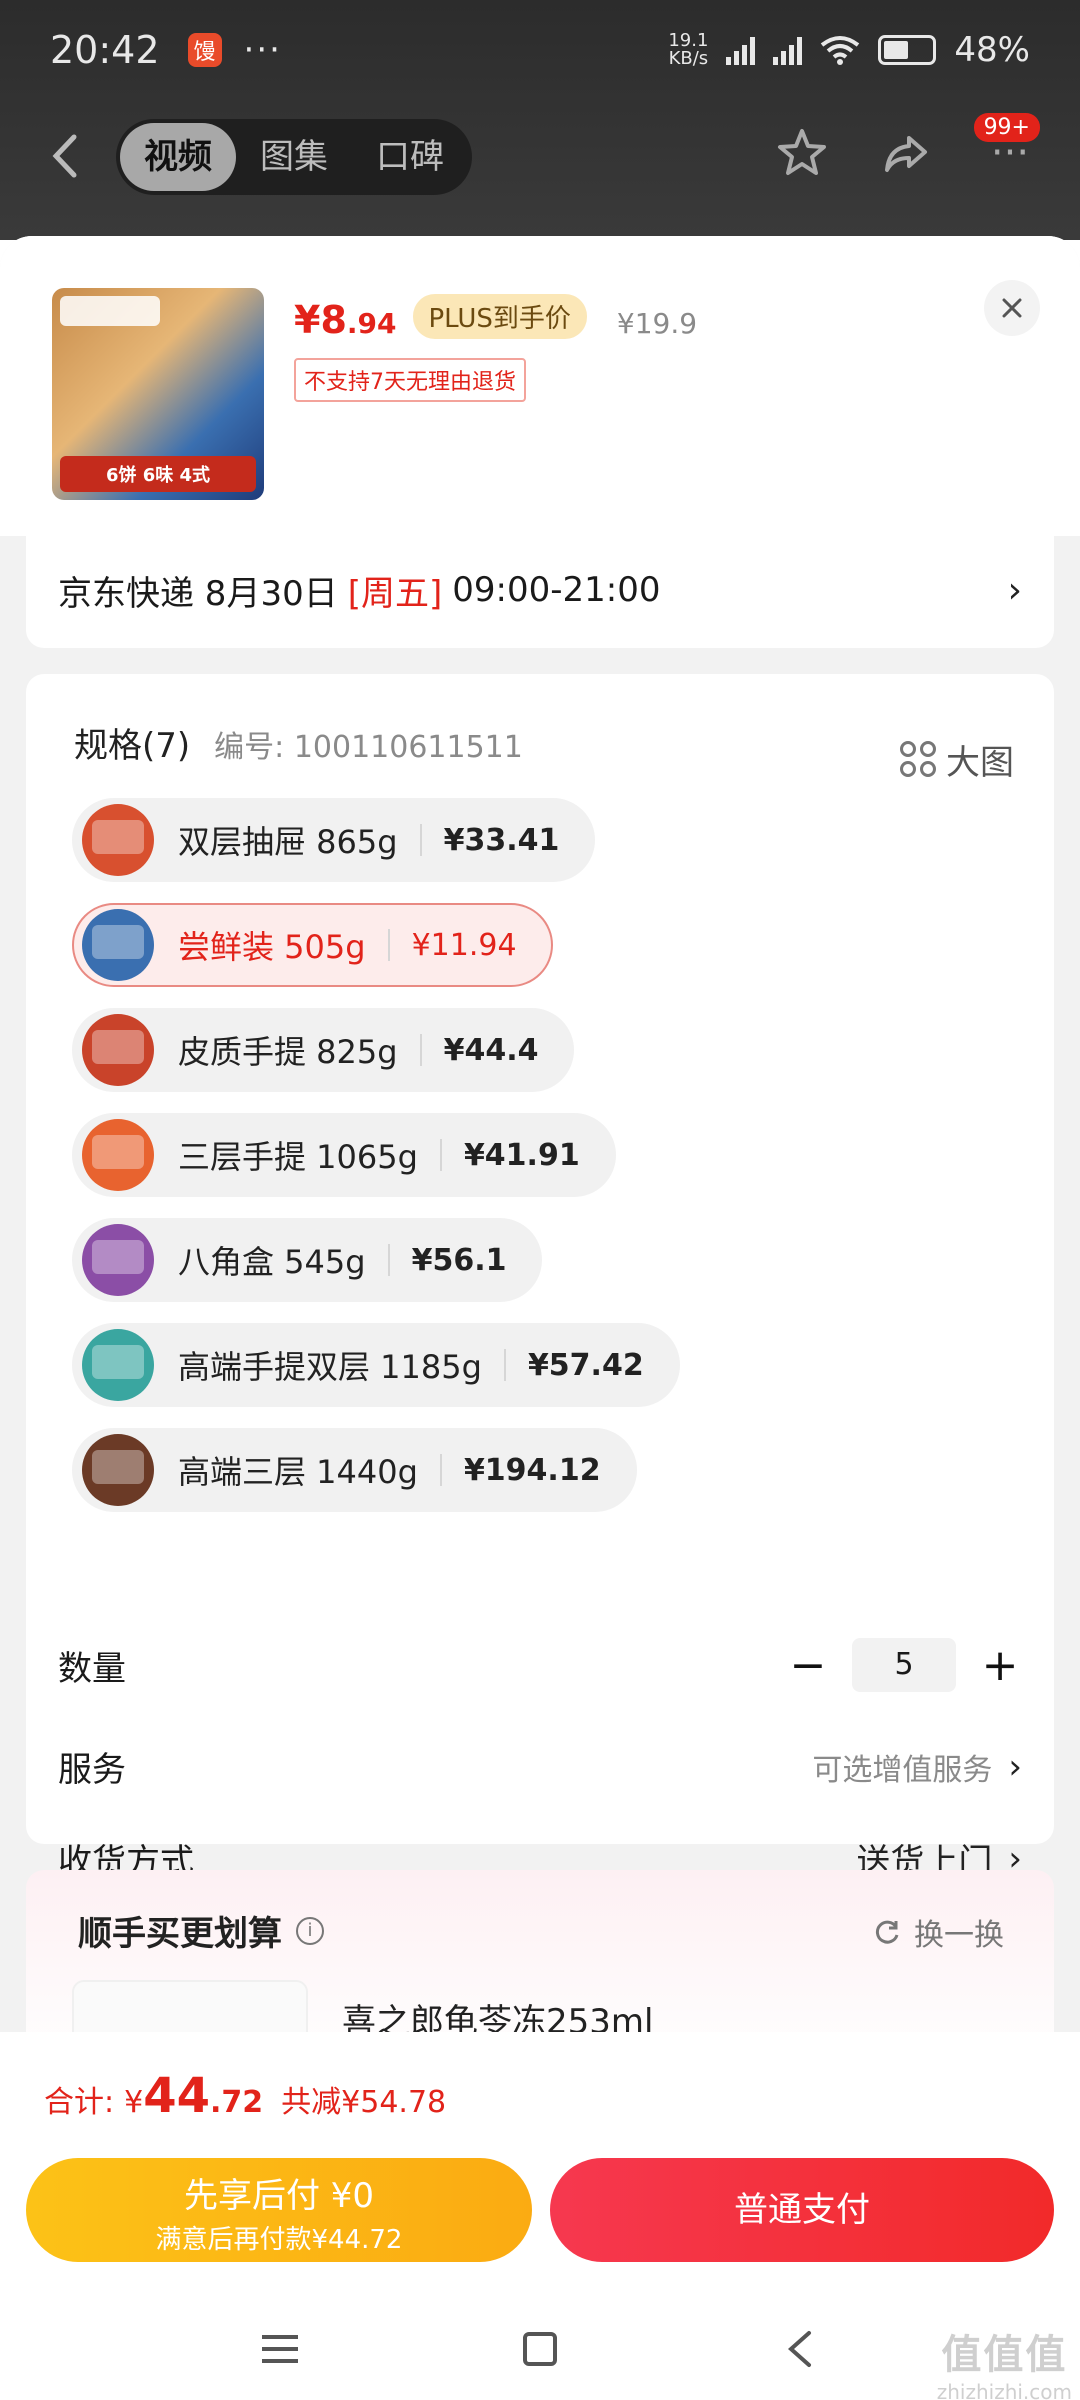  What do you see at coordinates (688, 49) in the screenshot?
I see `network-speed: 19.1 KB/s` at bounding box center [688, 49].